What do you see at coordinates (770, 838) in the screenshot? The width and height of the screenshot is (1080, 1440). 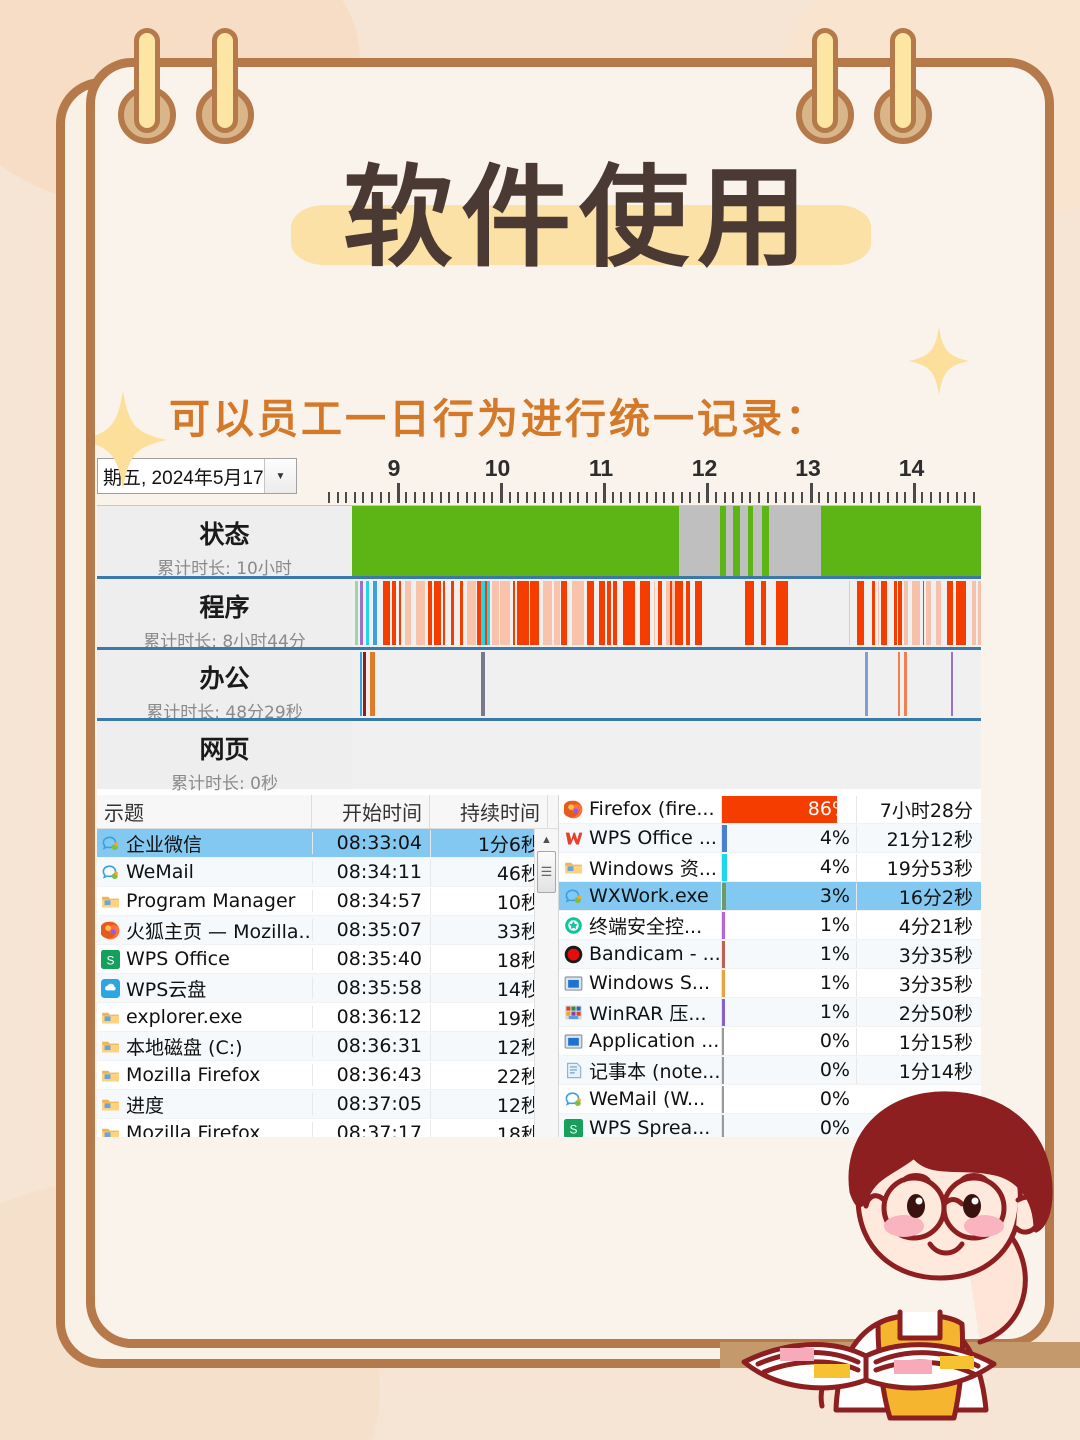 I see `table-row: WPS Office ... 4% 21分12秒` at bounding box center [770, 838].